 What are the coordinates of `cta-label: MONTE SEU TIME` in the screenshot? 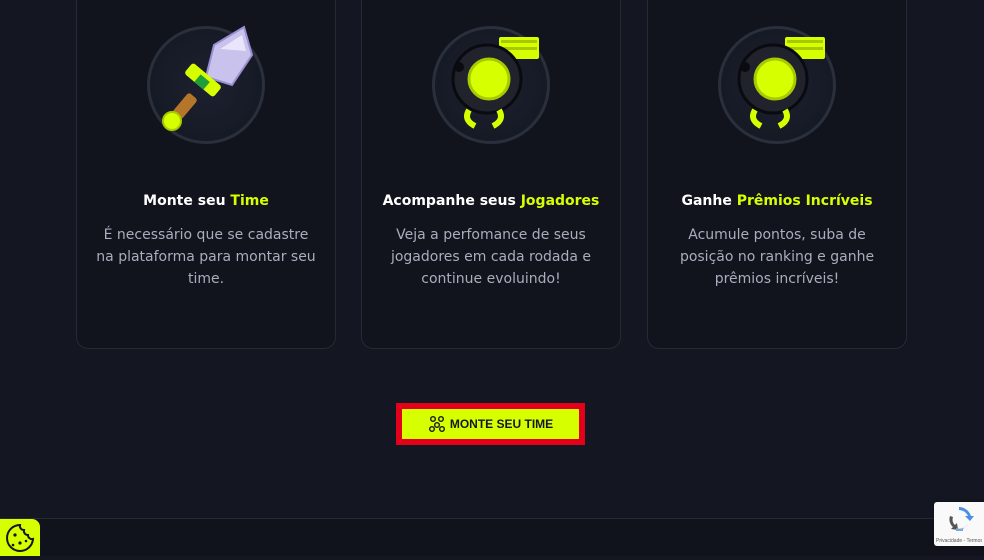 It's located at (501, 424).